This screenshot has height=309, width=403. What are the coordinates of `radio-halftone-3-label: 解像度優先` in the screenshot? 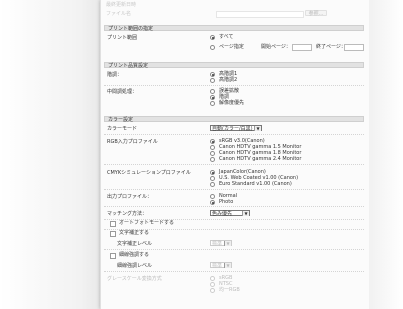 It's located at (232, 103).